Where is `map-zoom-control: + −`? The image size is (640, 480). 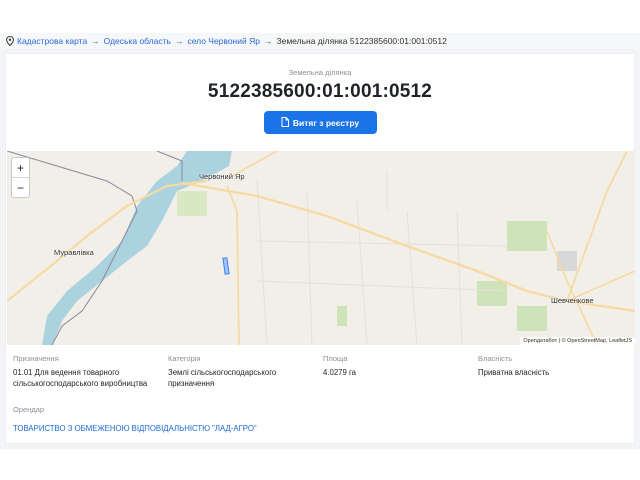
map-zoom-control: + − is located at coordinates (20, 177).